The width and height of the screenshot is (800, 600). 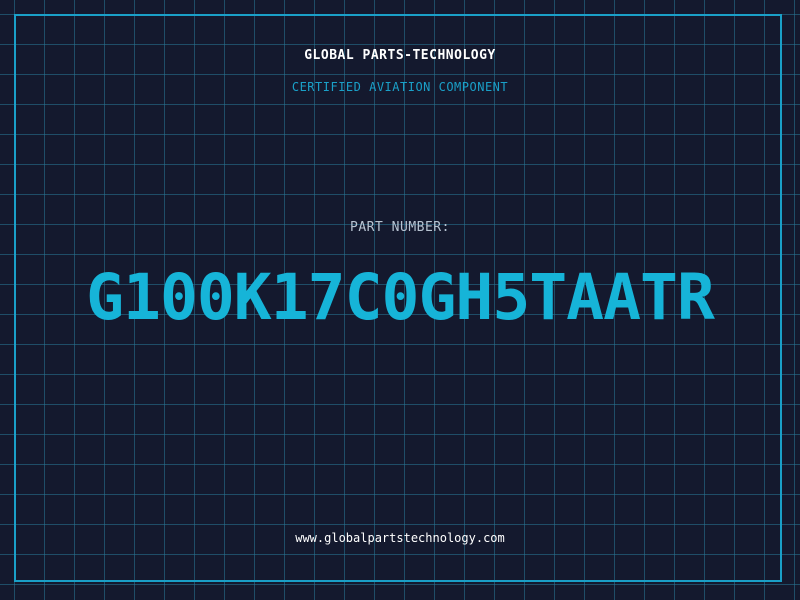 I want to click on website-url: www.globalpartstechnology.com, so click(x=400, y=538).